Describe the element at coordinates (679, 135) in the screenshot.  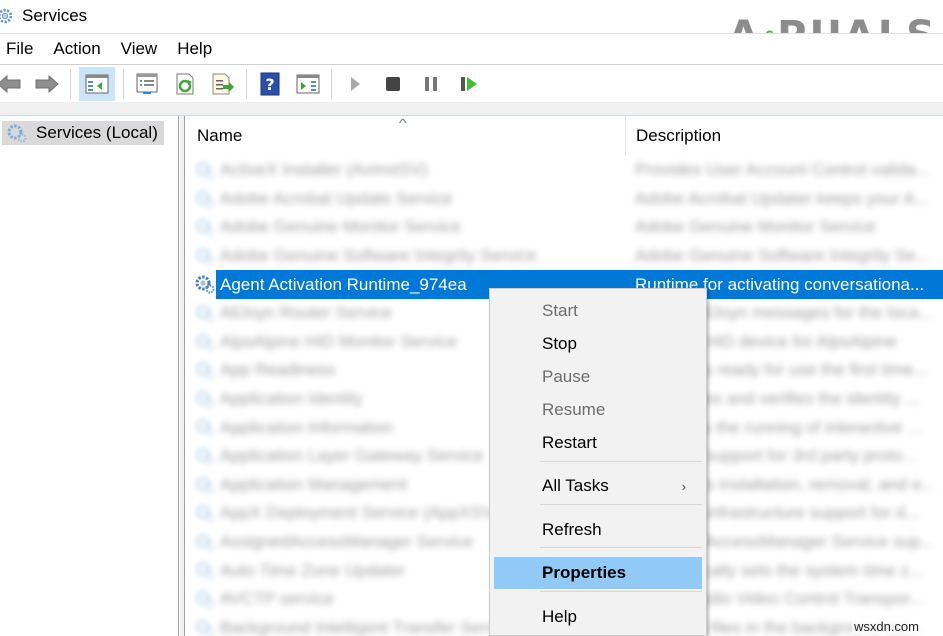
I see `column-header-description-label: Description` at that location.